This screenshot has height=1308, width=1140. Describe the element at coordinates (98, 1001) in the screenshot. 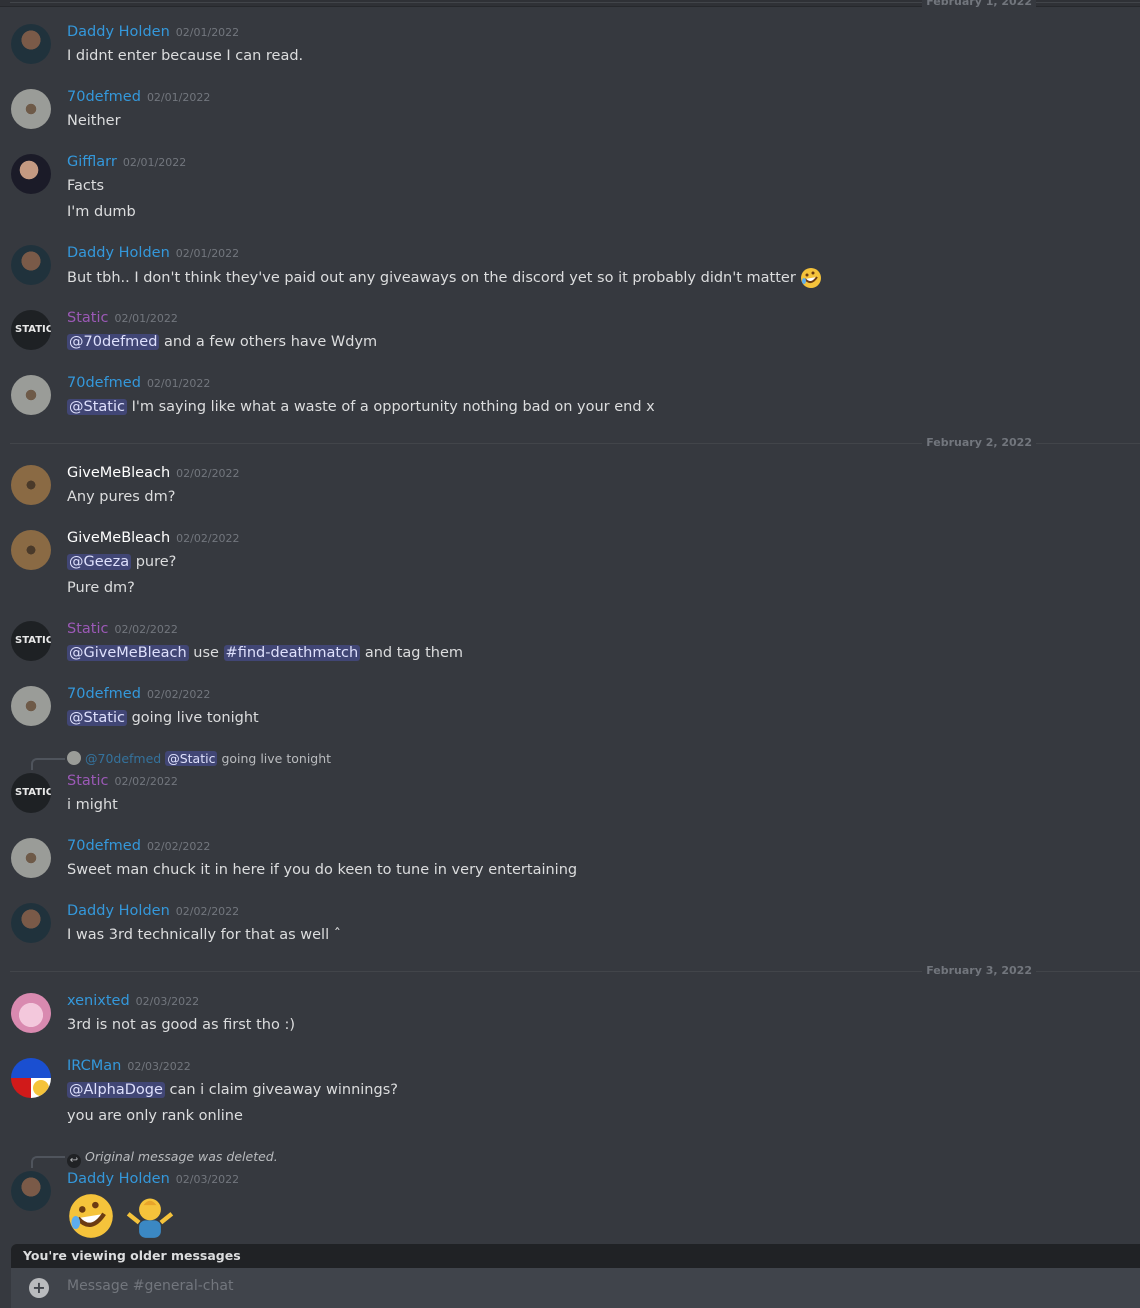

I see `username: xenixted` at that location.